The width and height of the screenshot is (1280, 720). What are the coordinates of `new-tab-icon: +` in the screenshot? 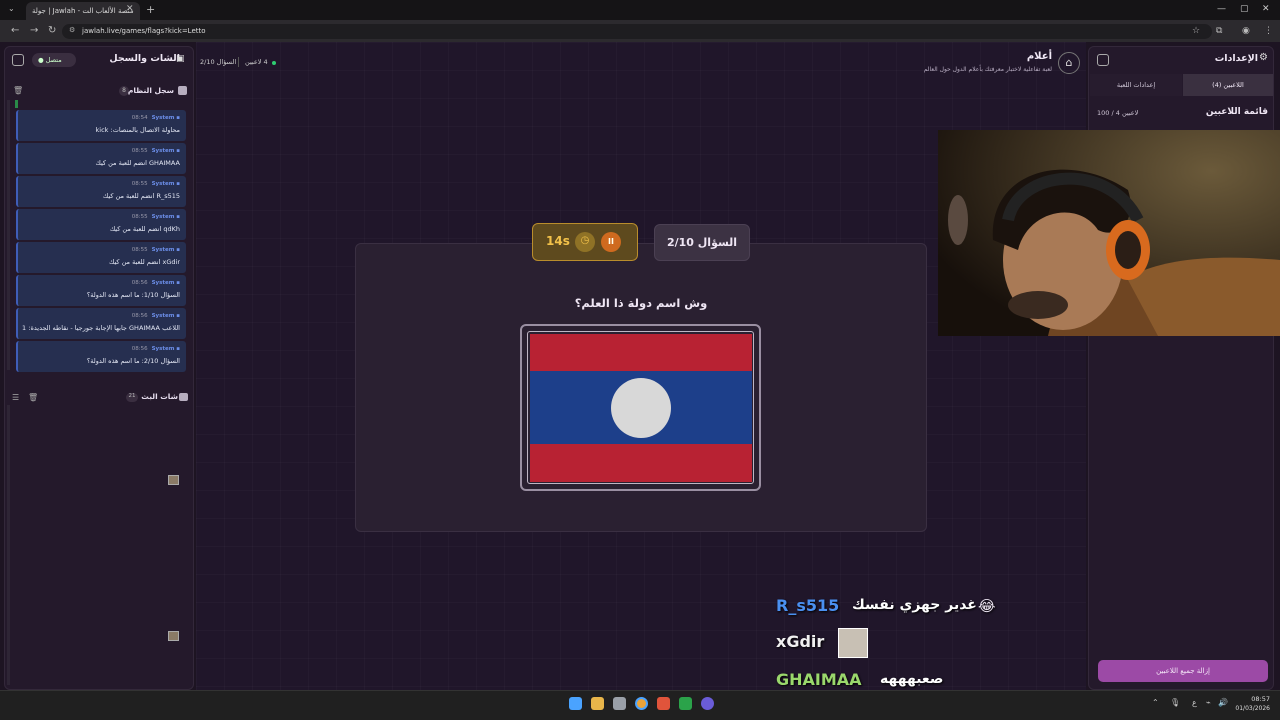 It's located at (150, 9).